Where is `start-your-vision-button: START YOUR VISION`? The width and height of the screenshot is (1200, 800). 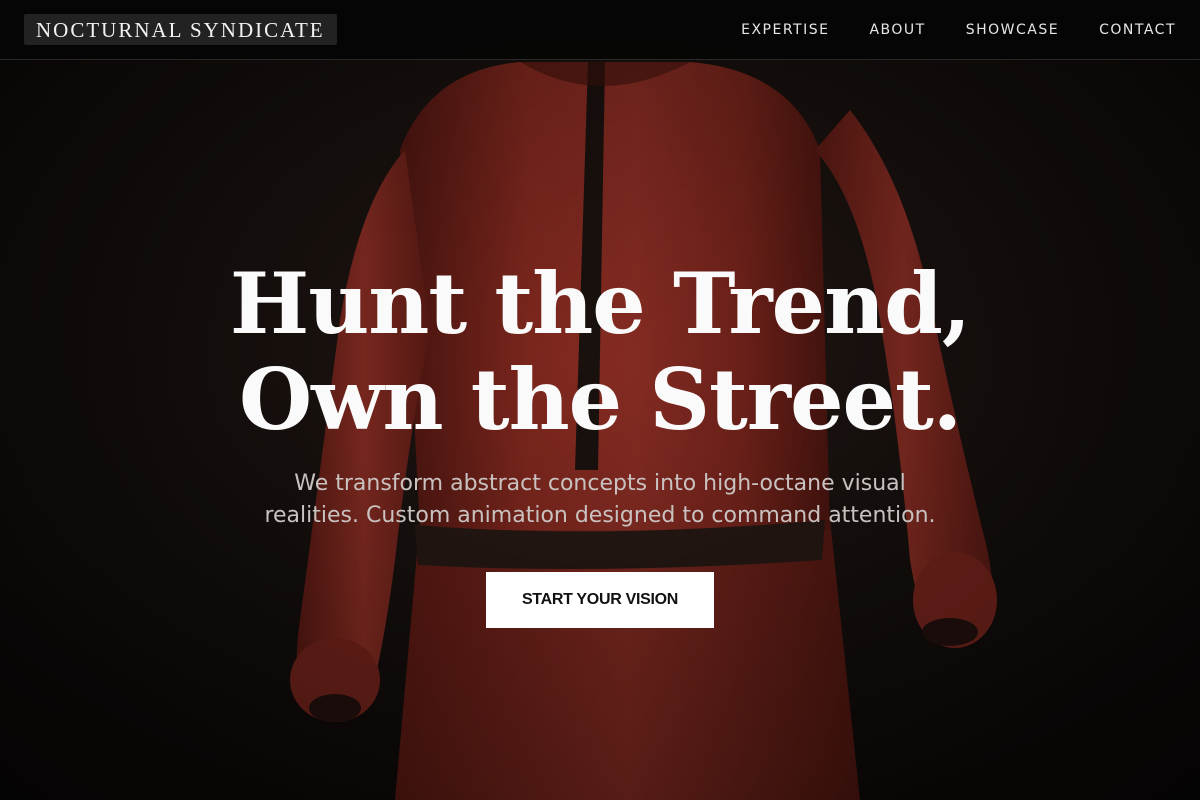 start-your-vision-button: START YOUR VISION is located at coordinates (600, 600).